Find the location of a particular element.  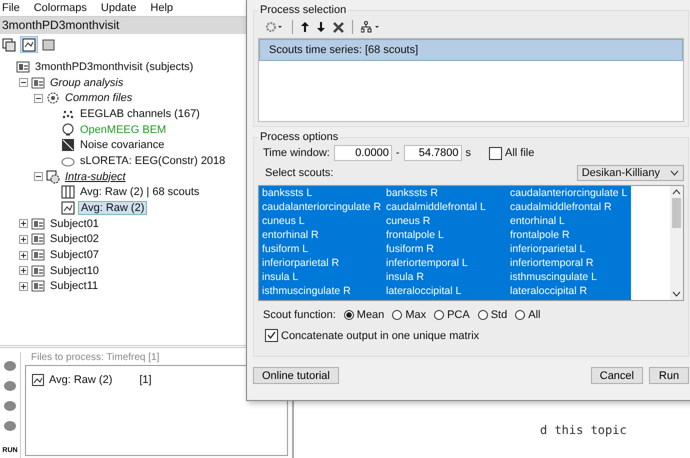

tree-item: Subject02 is located at coordinates (74, 239).